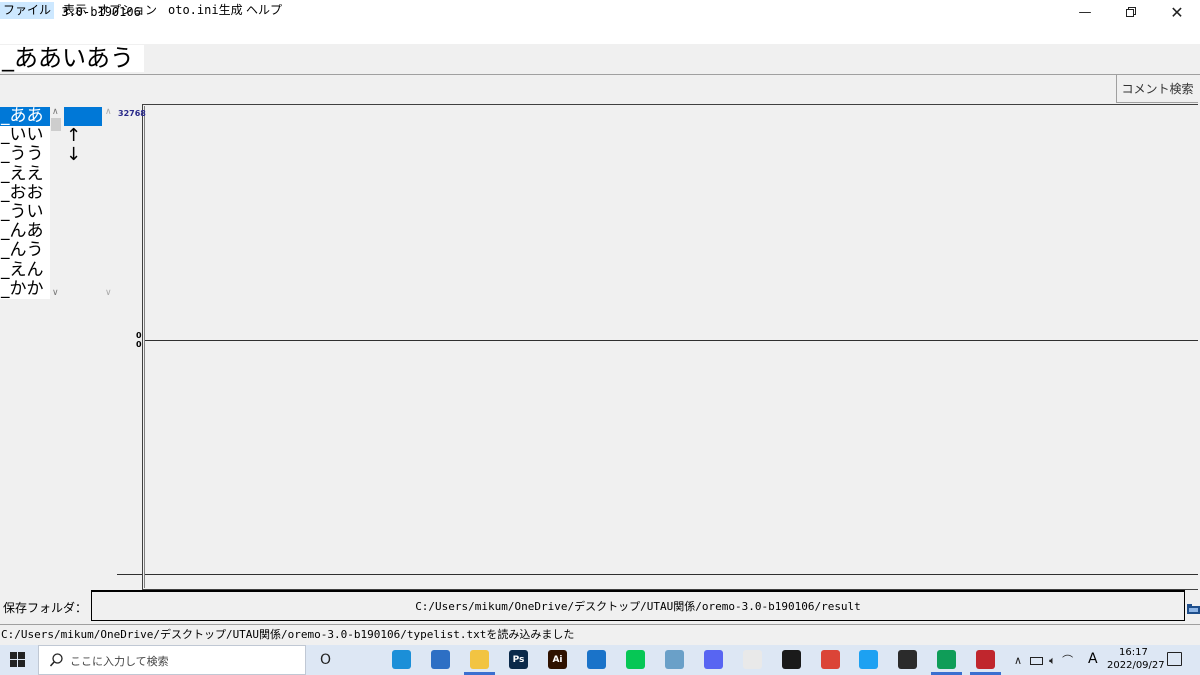  What do you see at coordinates (674, 659) in the screenshot?
I see `app-icon` at bounding box center [674, 659].